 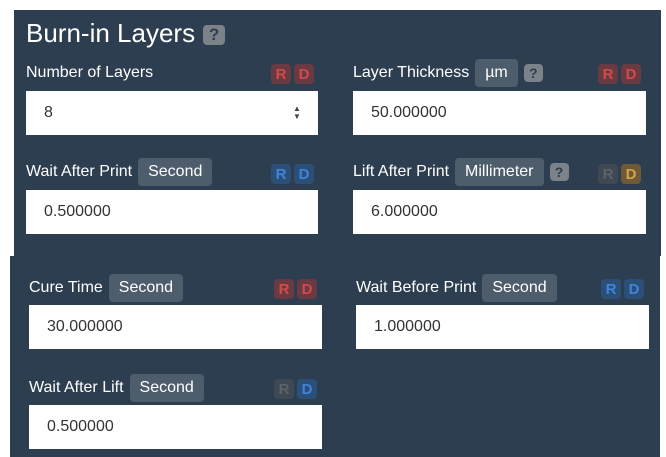 What do you see at coordinates (80, 426) in the screenshot?
I see `wait-after-lift-value: 0.500000` at bounding box center [80, 426].